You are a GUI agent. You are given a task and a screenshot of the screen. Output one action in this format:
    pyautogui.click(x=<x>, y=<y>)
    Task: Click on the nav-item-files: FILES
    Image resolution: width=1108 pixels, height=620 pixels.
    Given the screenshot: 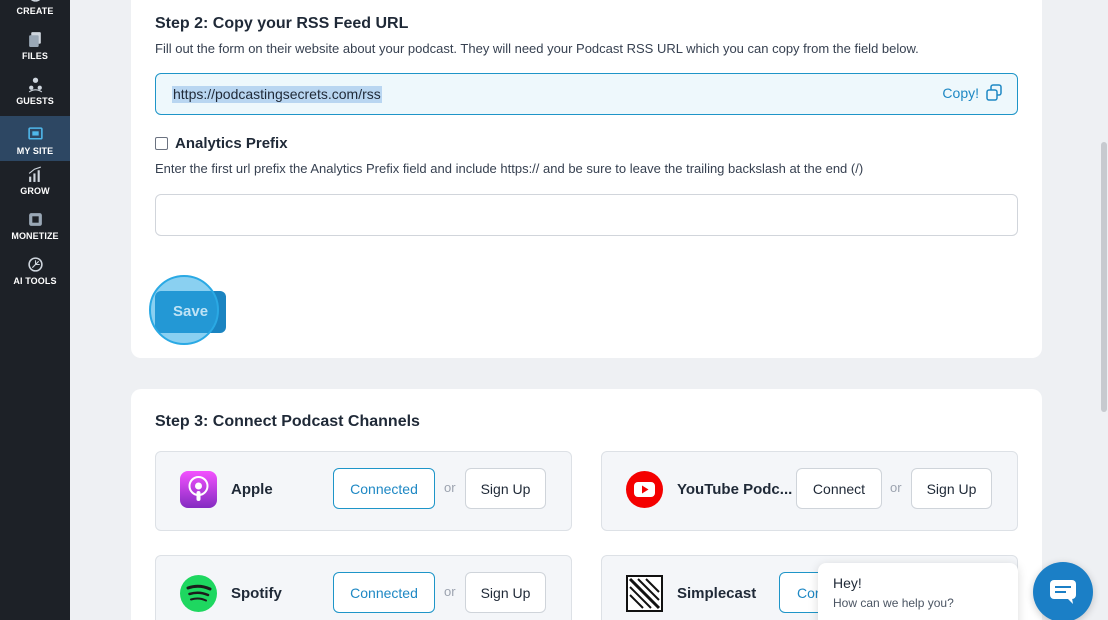 What is the action you would take?
    pyautogui.click(x=35, y=43)
    